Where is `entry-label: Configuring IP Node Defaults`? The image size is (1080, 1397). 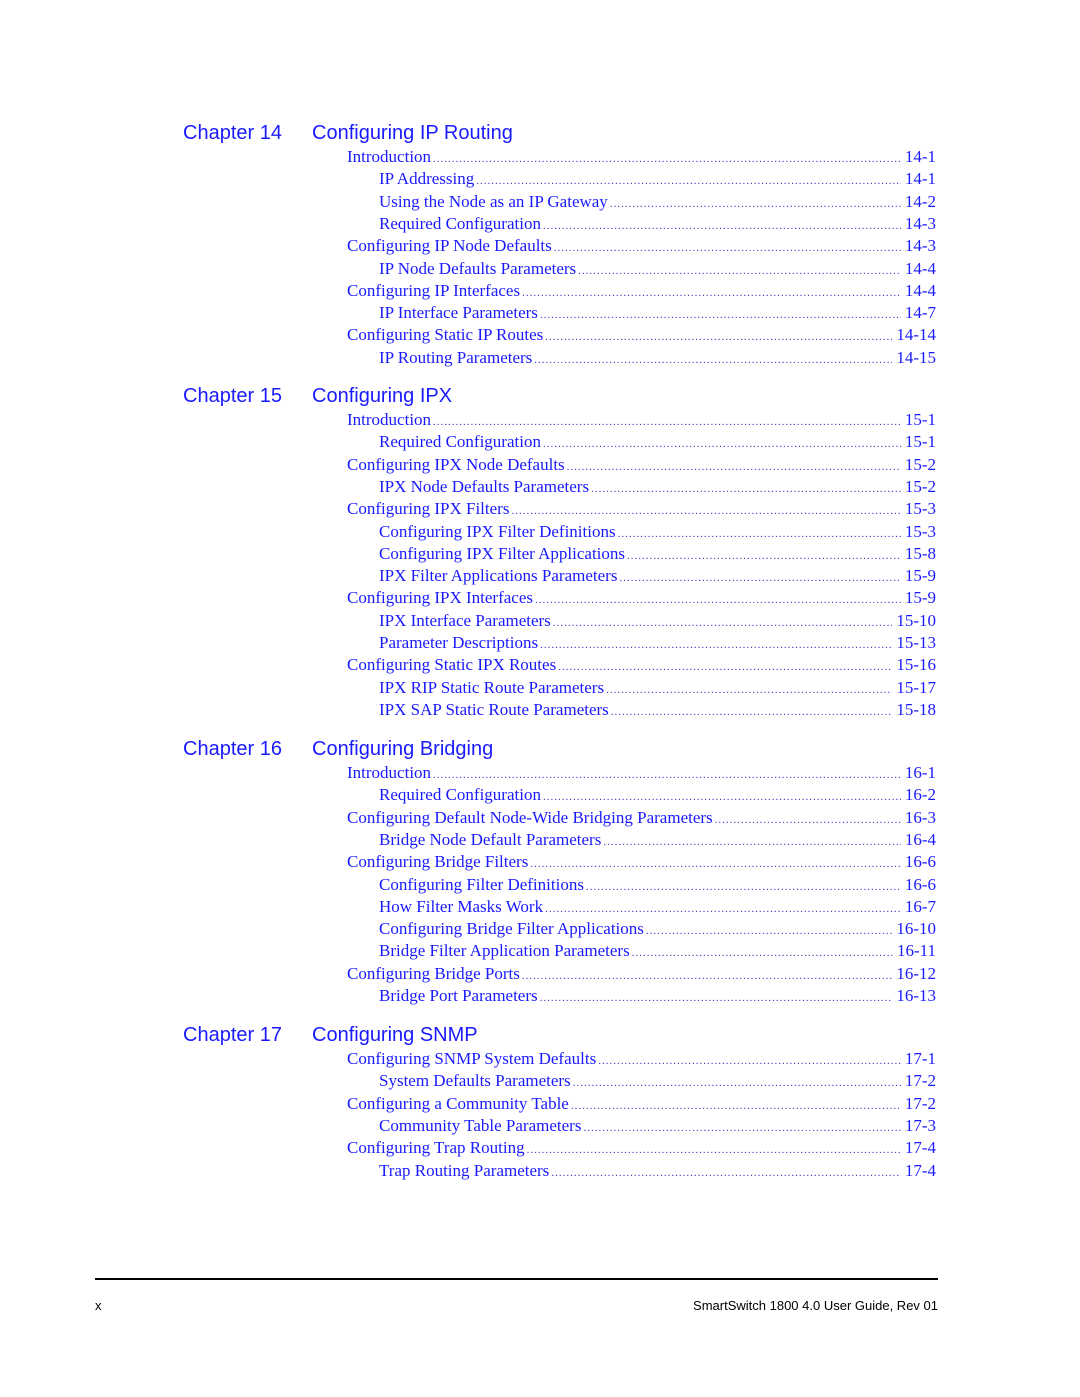 entry-label: Configuring IP Node Defaults is located at coordinates (449, 246).